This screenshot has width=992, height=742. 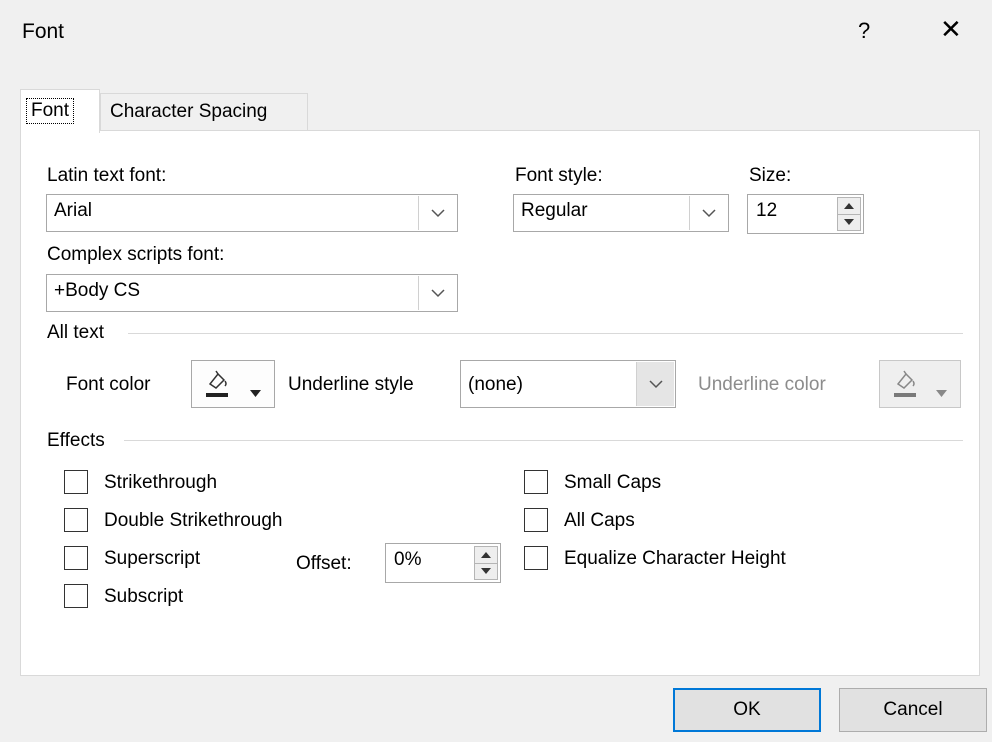 What do you see at coordinates (43, 31) in the screenshot?
I see `dialog-title: Font` at bounding box center [43, 31].